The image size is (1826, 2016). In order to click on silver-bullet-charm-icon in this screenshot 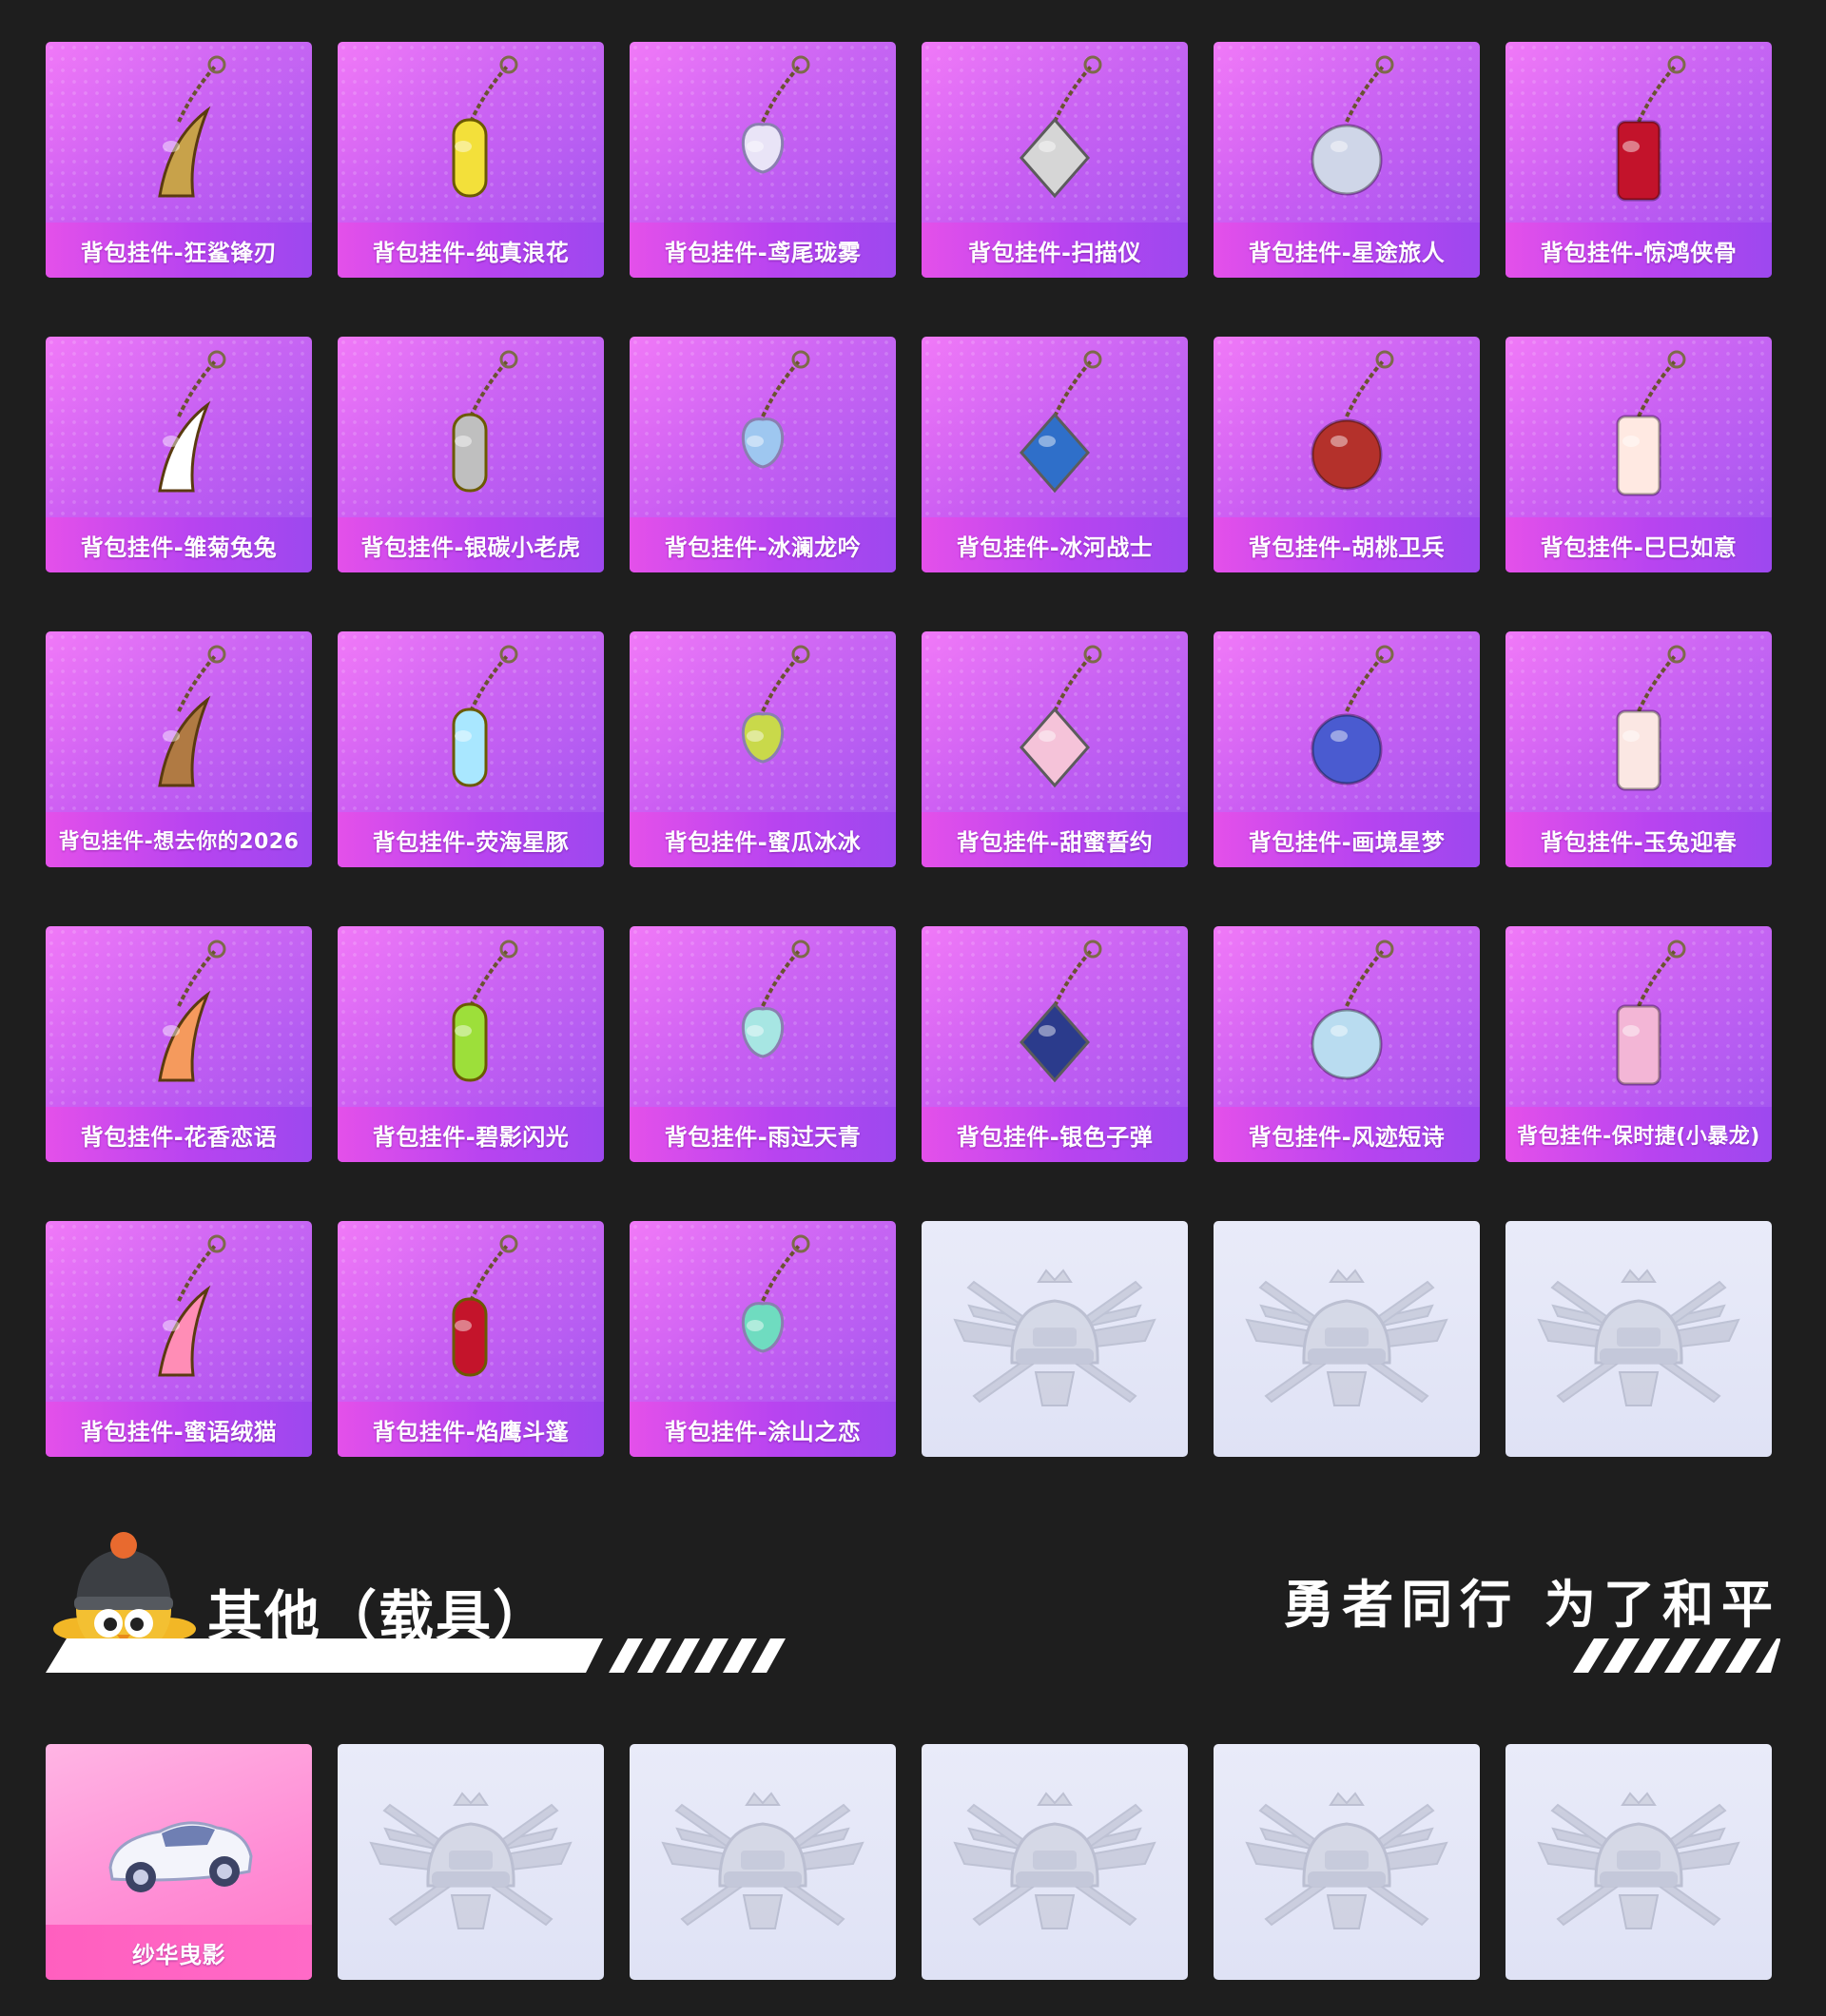, I will do `click(1061, 1012)`.